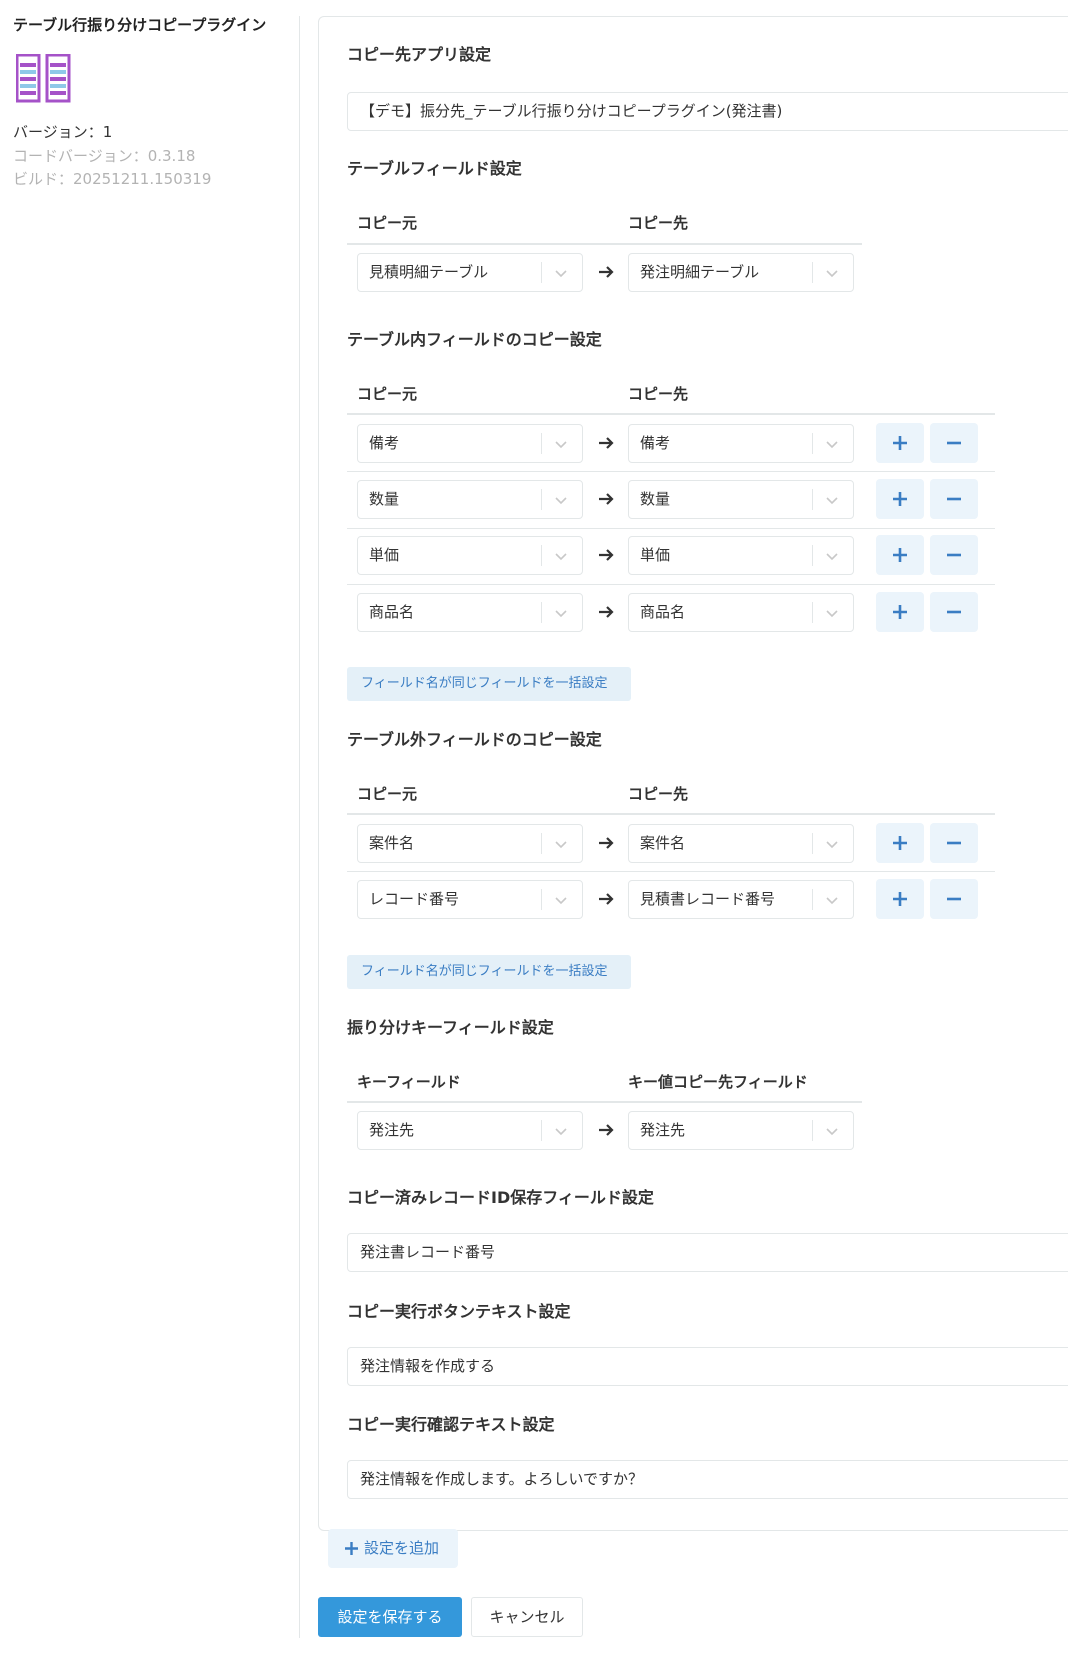  Describe the element at coordinates (741, 499) in the screenshot. I see `in-table-dst-select: 数量` at that location.